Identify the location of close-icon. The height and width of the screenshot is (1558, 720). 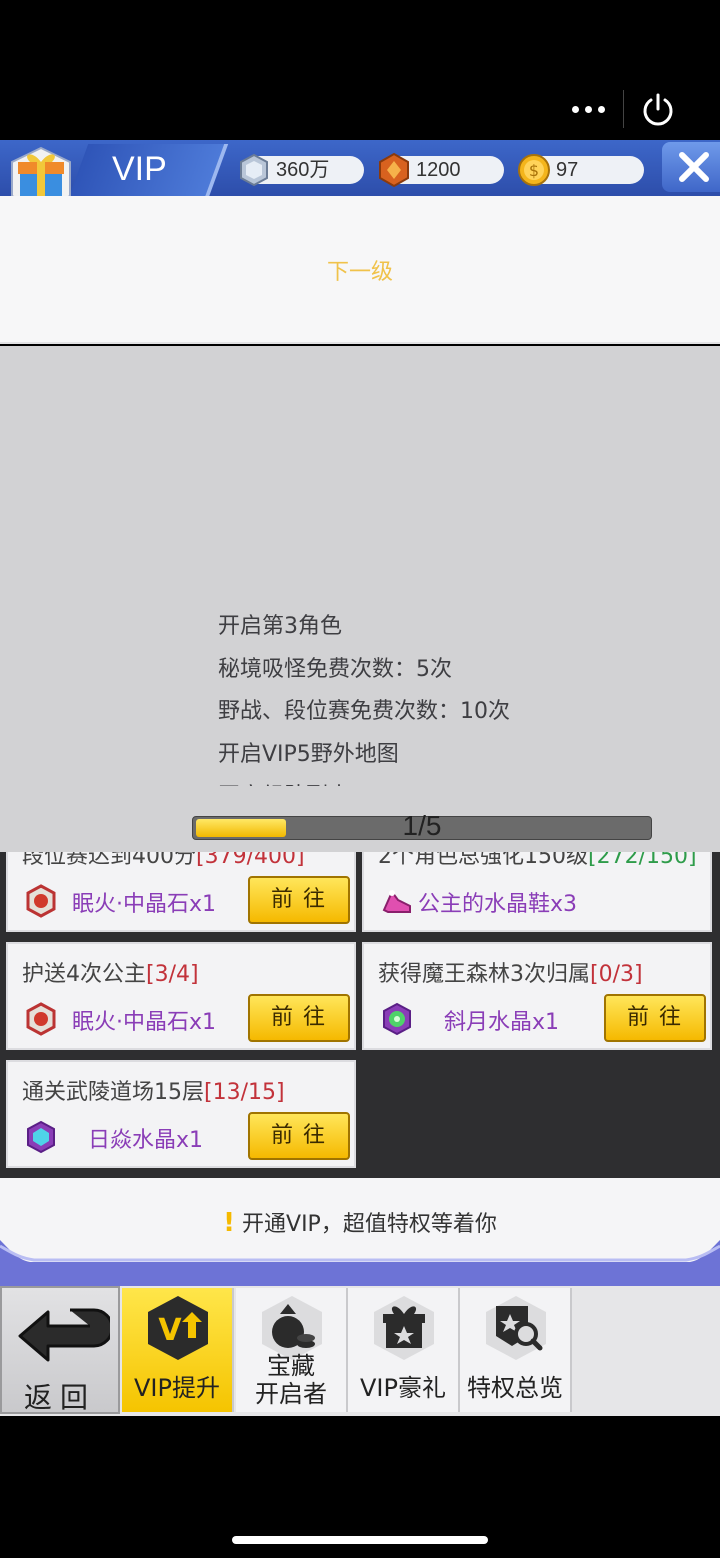
(694, 167).